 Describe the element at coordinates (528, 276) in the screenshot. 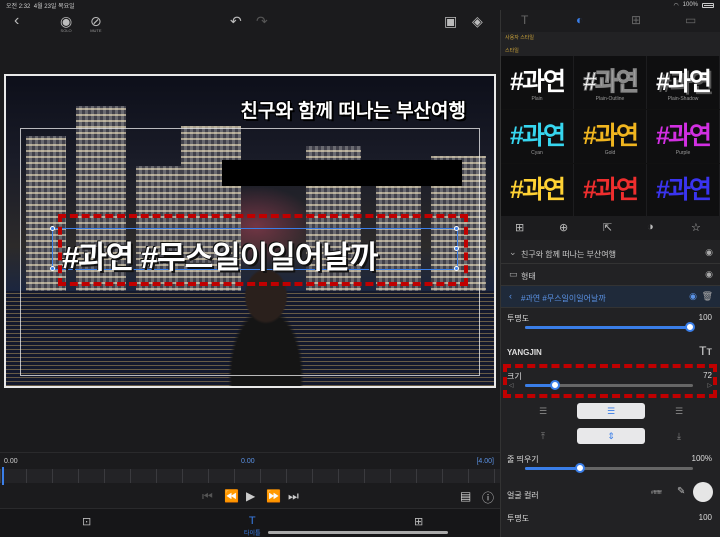

I see `layer-label: 형태` at that location.